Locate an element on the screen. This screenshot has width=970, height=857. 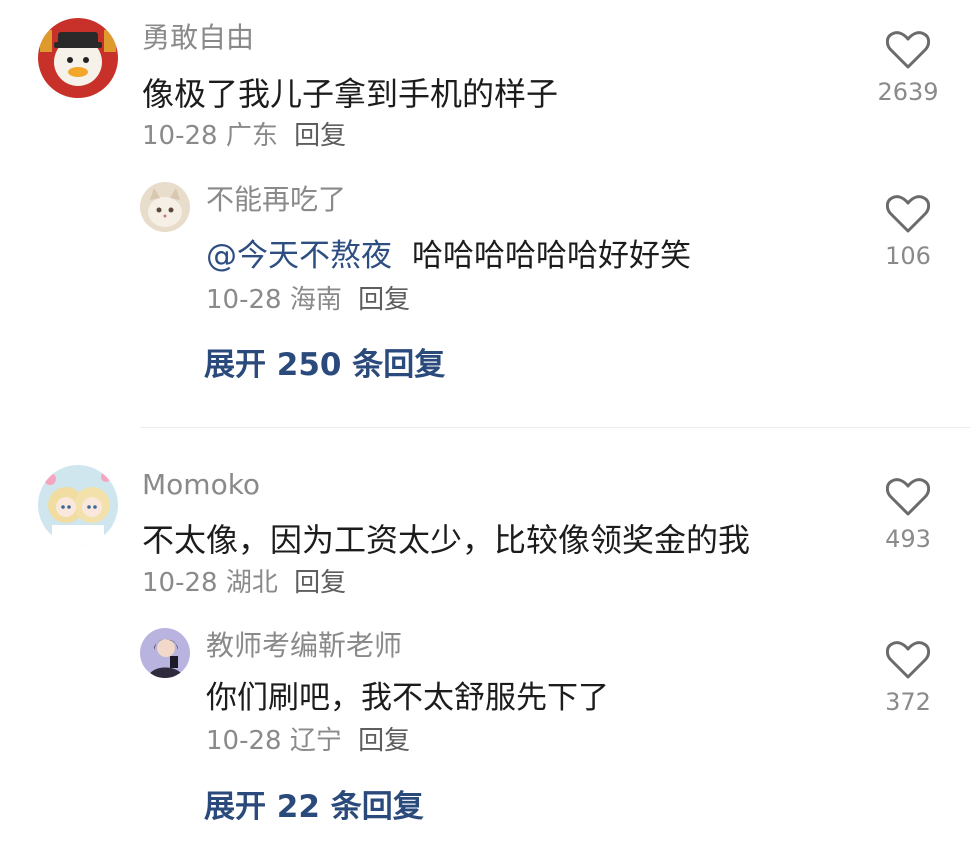
person-photo-icon is located at coordinates (165, 653).